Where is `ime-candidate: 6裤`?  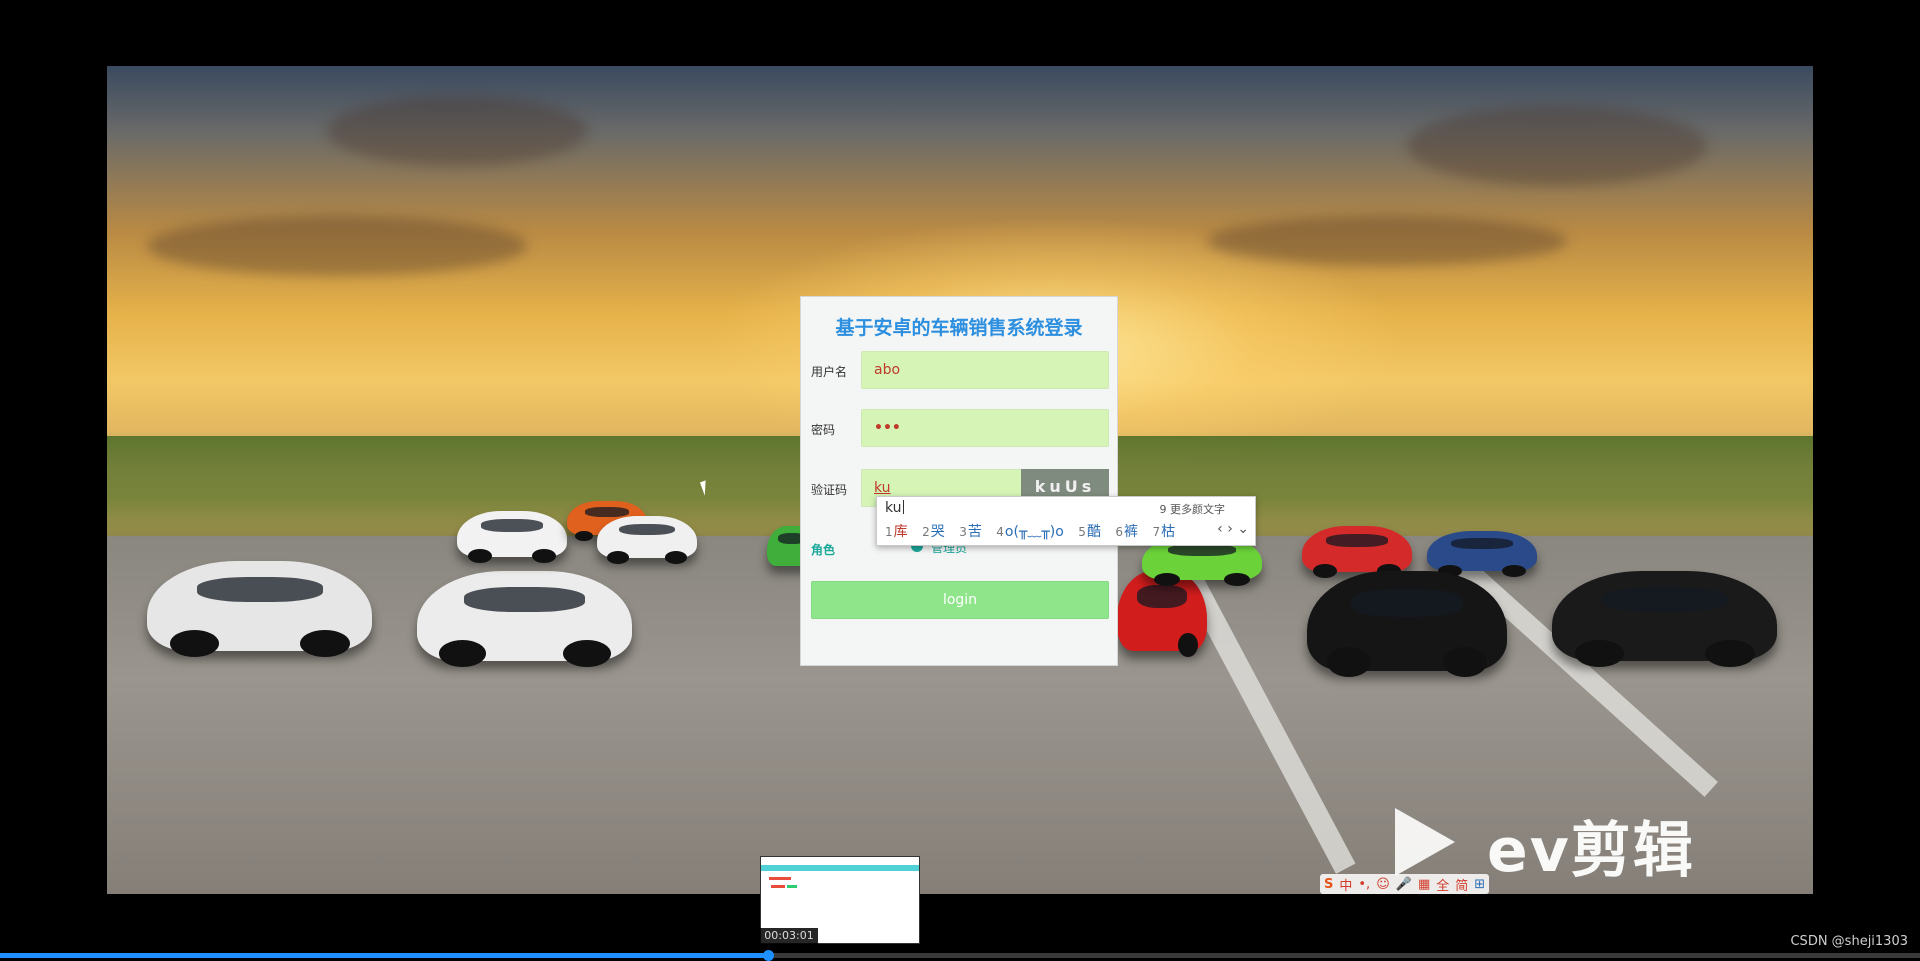
ime-candidate: 6裤 is located at coordinates (1126, 532).